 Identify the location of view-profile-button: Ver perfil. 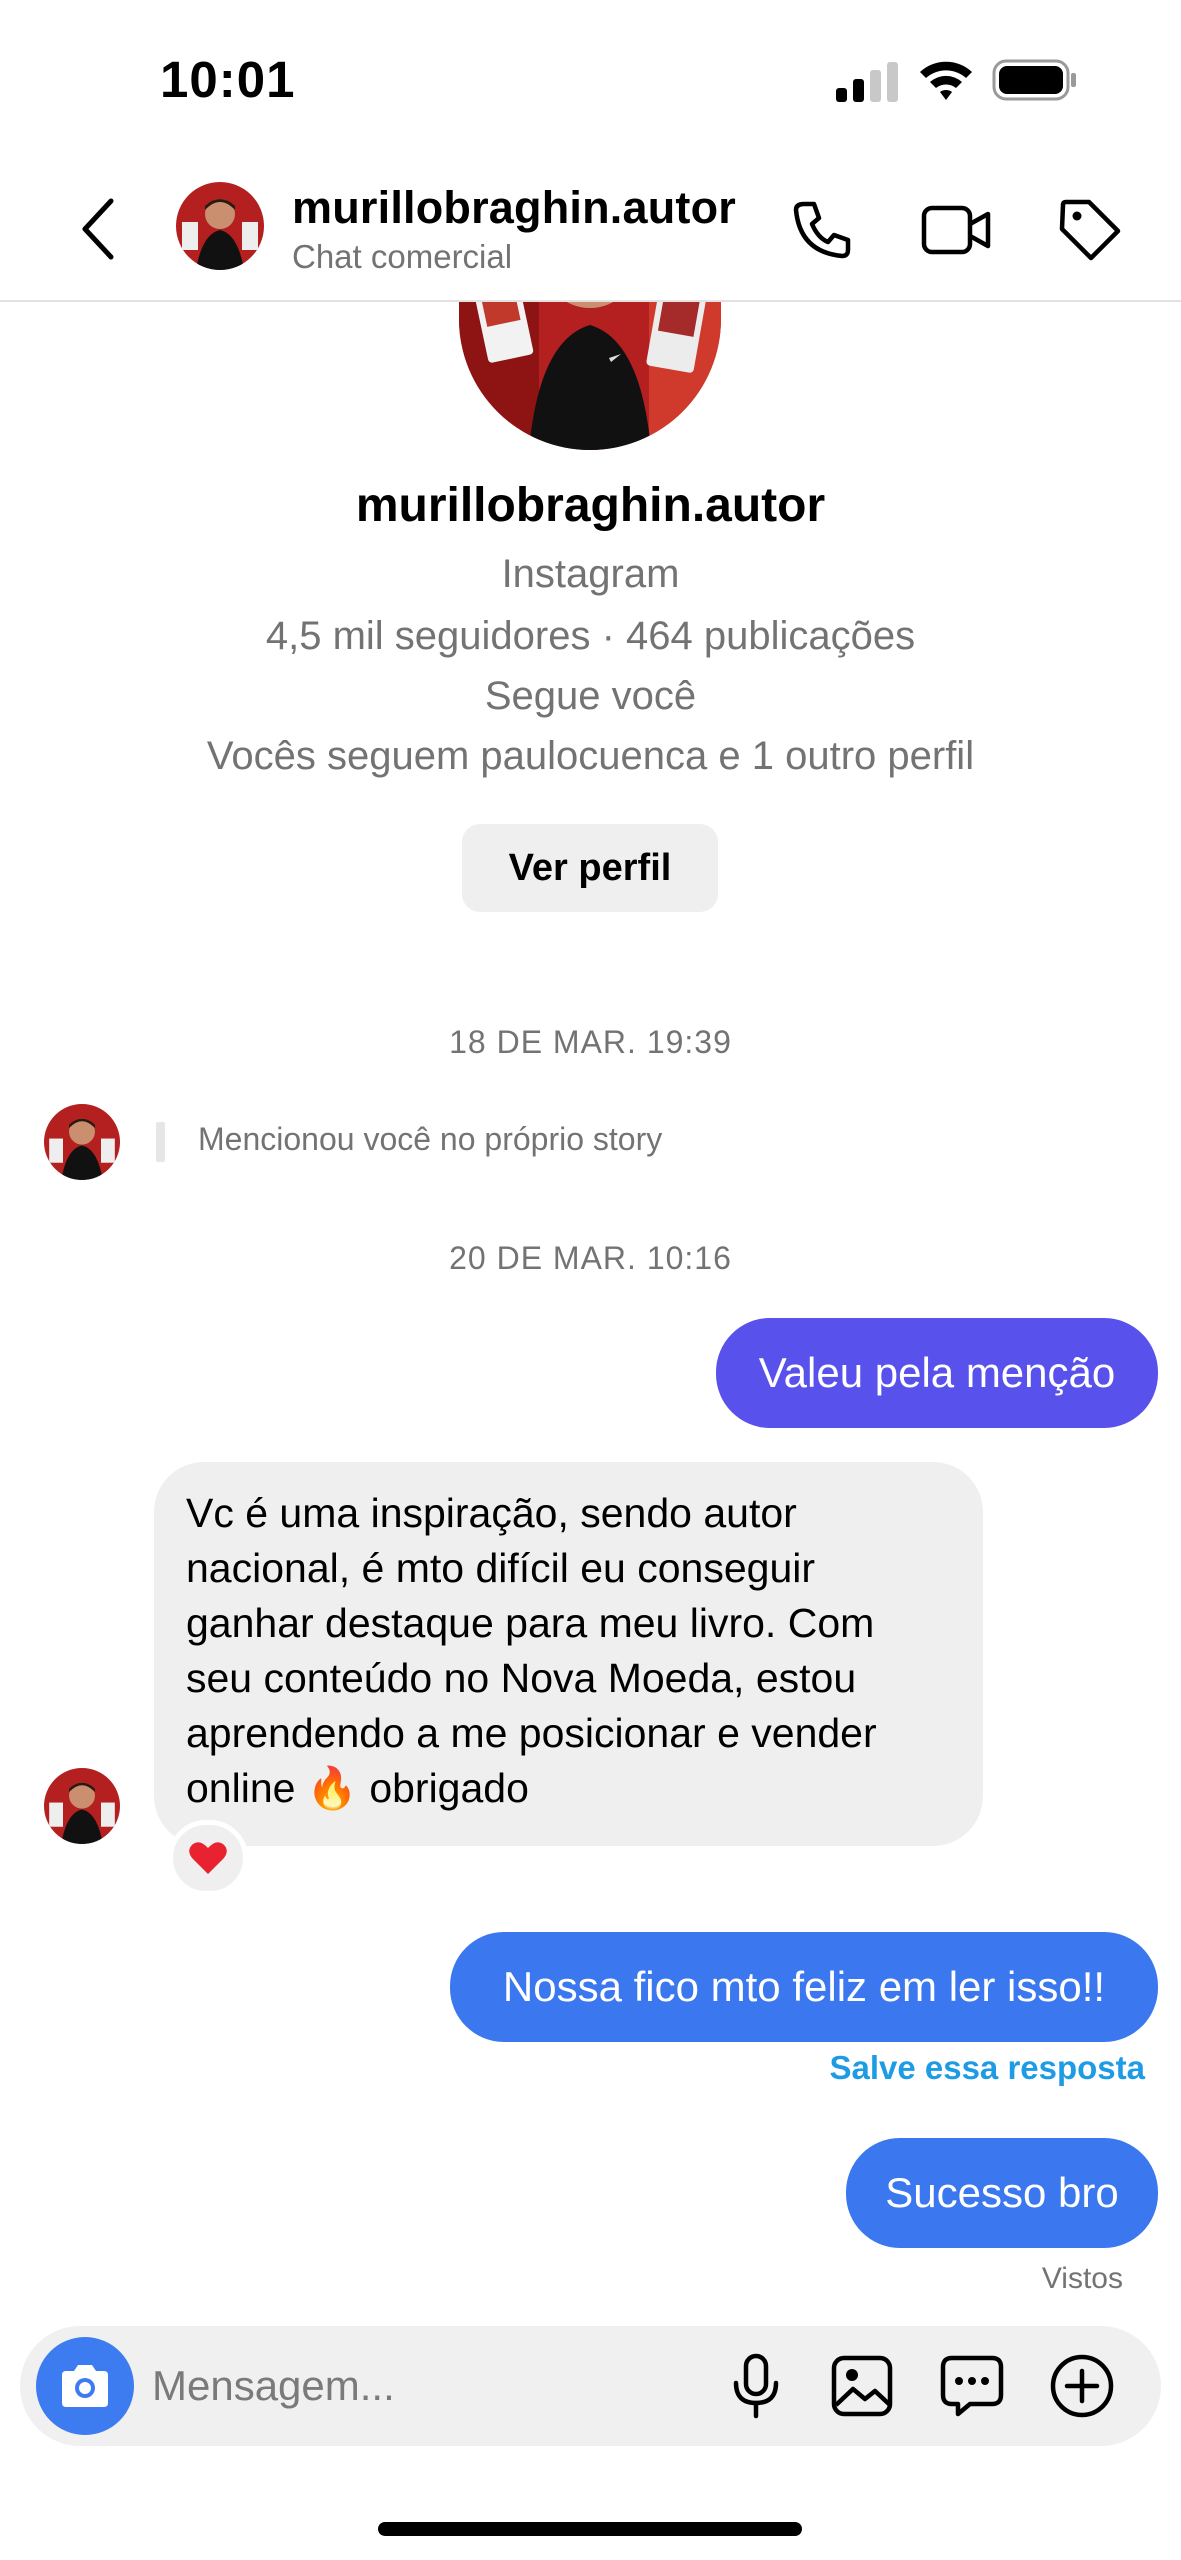
(590, 868).